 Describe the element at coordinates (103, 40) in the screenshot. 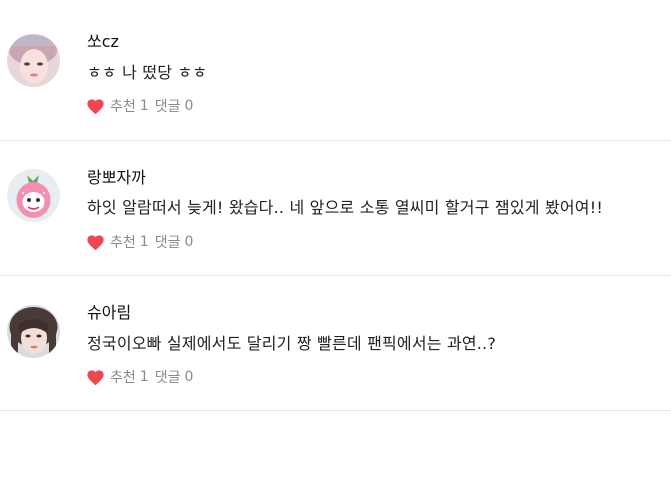

I see `comment-author: 쏘cz` at that location.